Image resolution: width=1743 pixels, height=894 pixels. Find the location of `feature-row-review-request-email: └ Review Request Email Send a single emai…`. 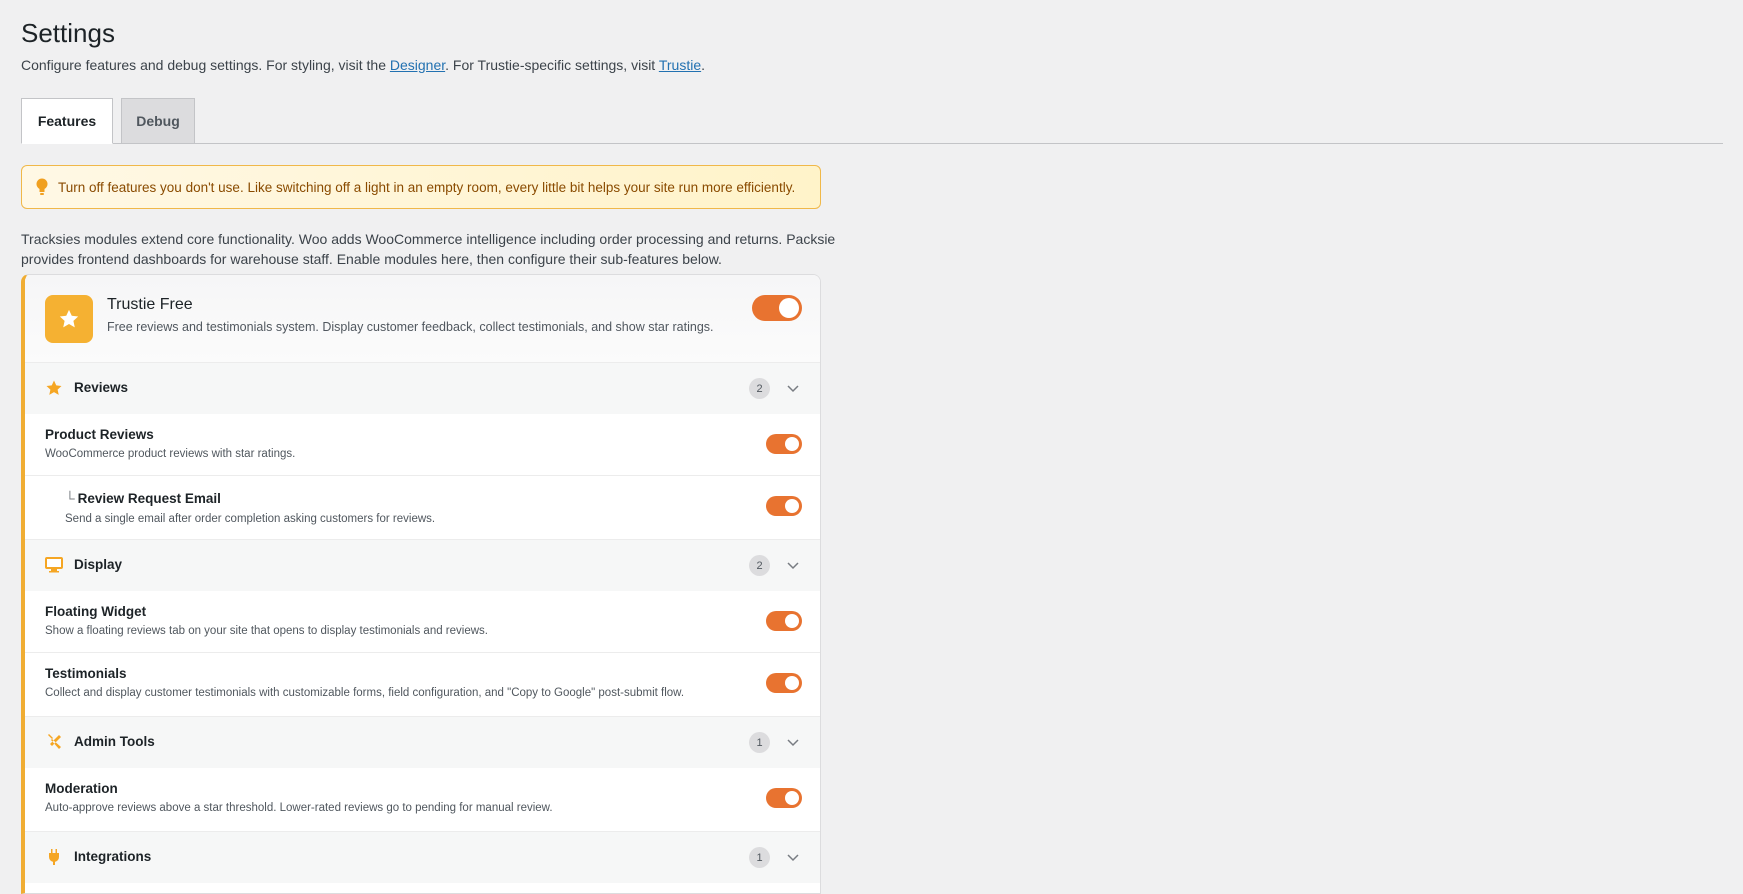

feature-row-review-request-email: └ Review Request Email Send a single emai… is located at coordinates (422, 508).